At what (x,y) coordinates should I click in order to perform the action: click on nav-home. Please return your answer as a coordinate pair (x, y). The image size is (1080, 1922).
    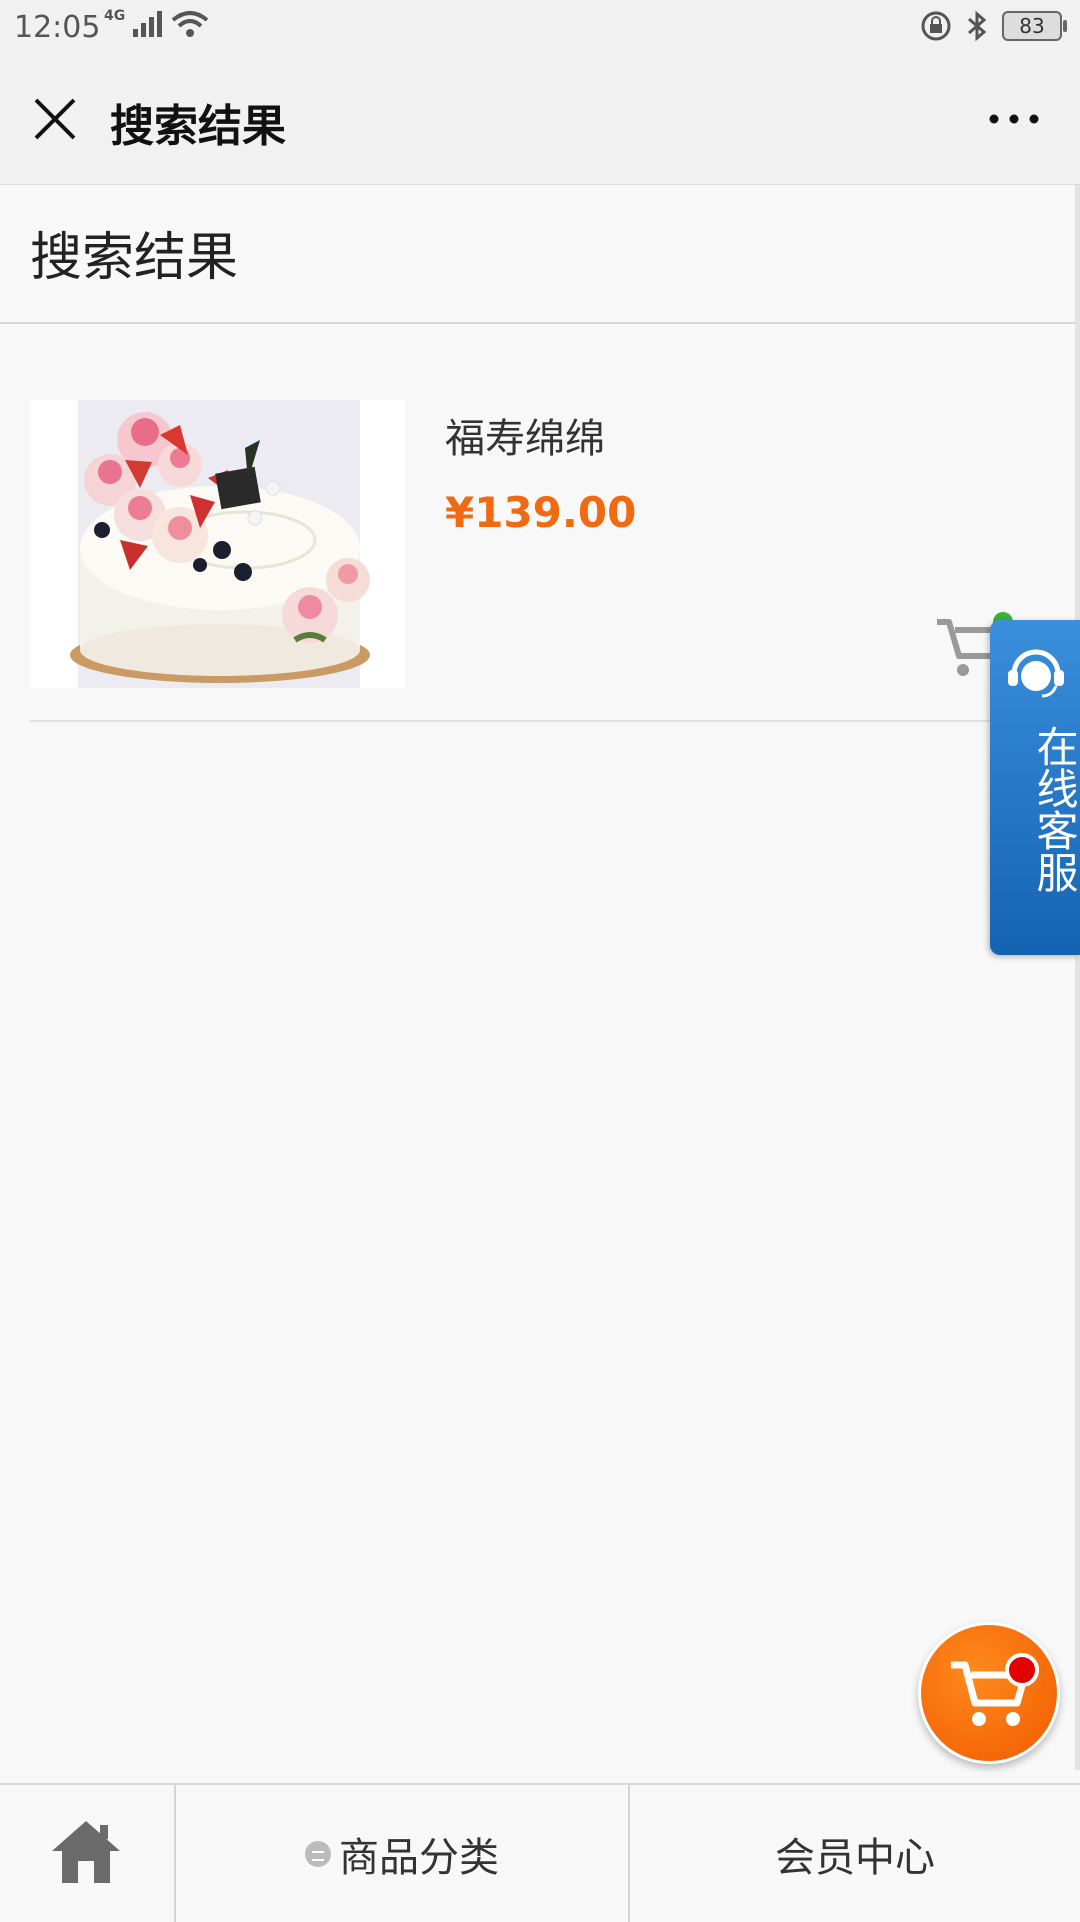
    Looking at the image, I should click on (88, 1853).